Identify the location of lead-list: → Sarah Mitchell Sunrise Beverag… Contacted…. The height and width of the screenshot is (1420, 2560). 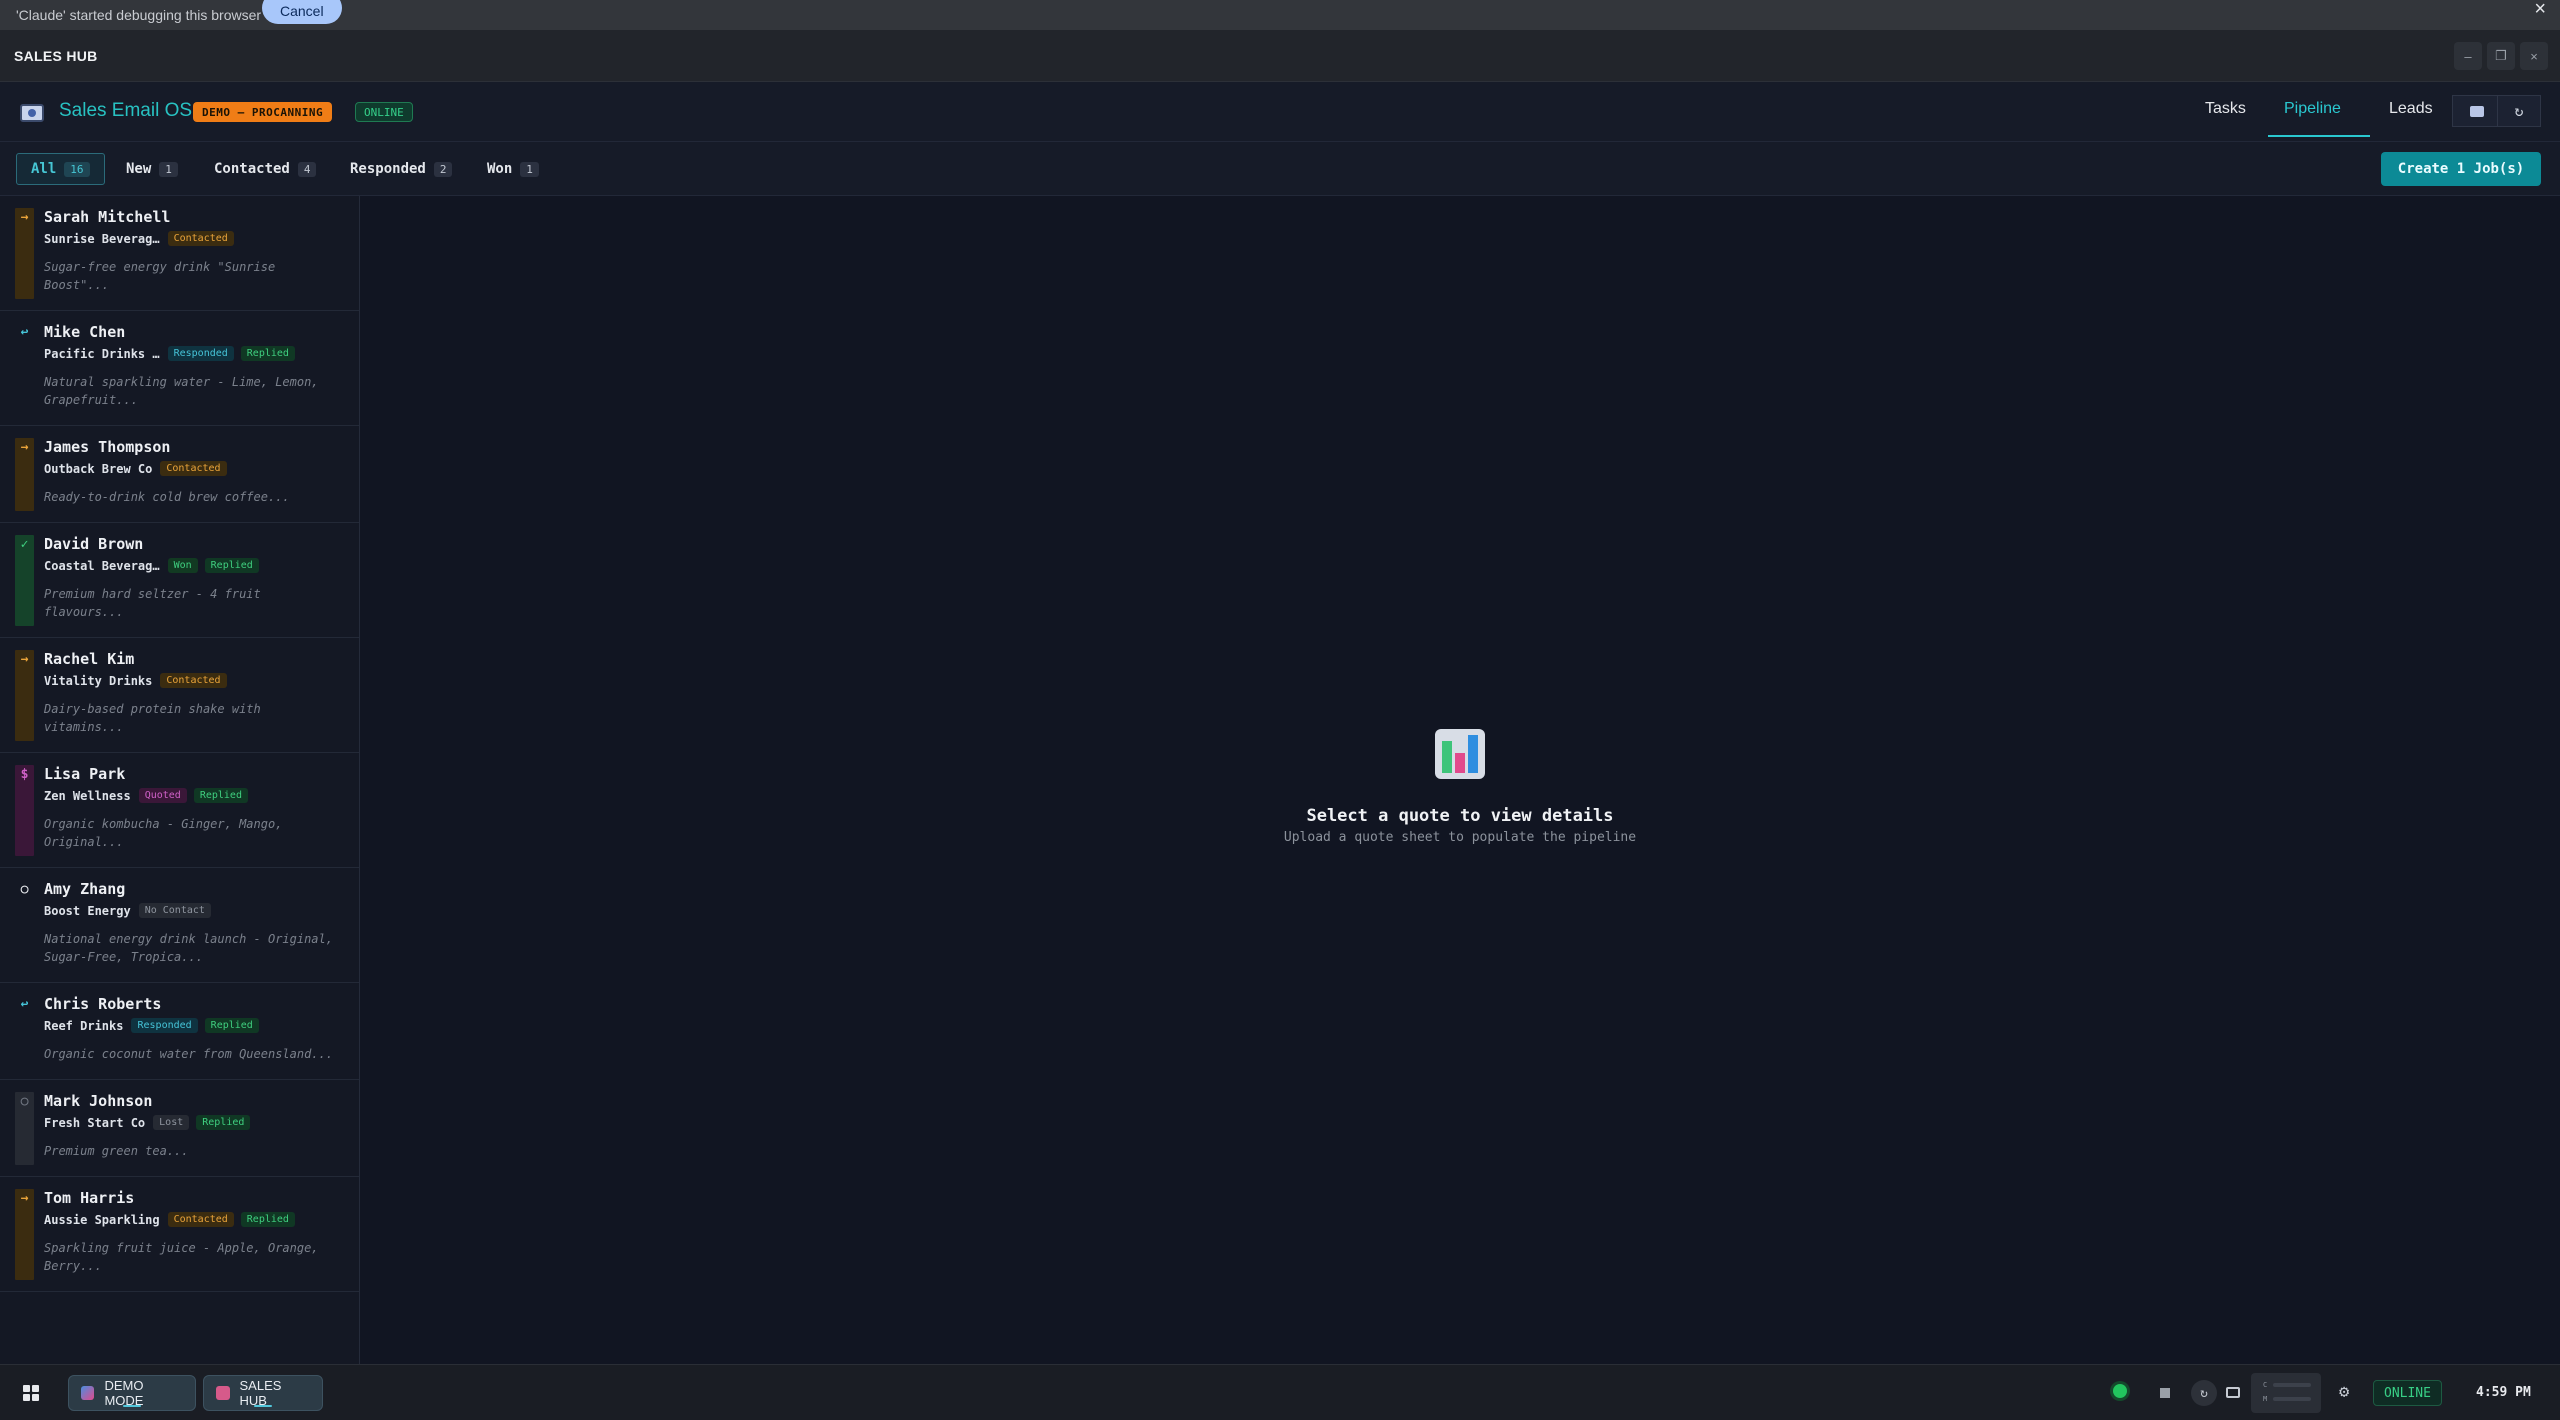
(180, 780).